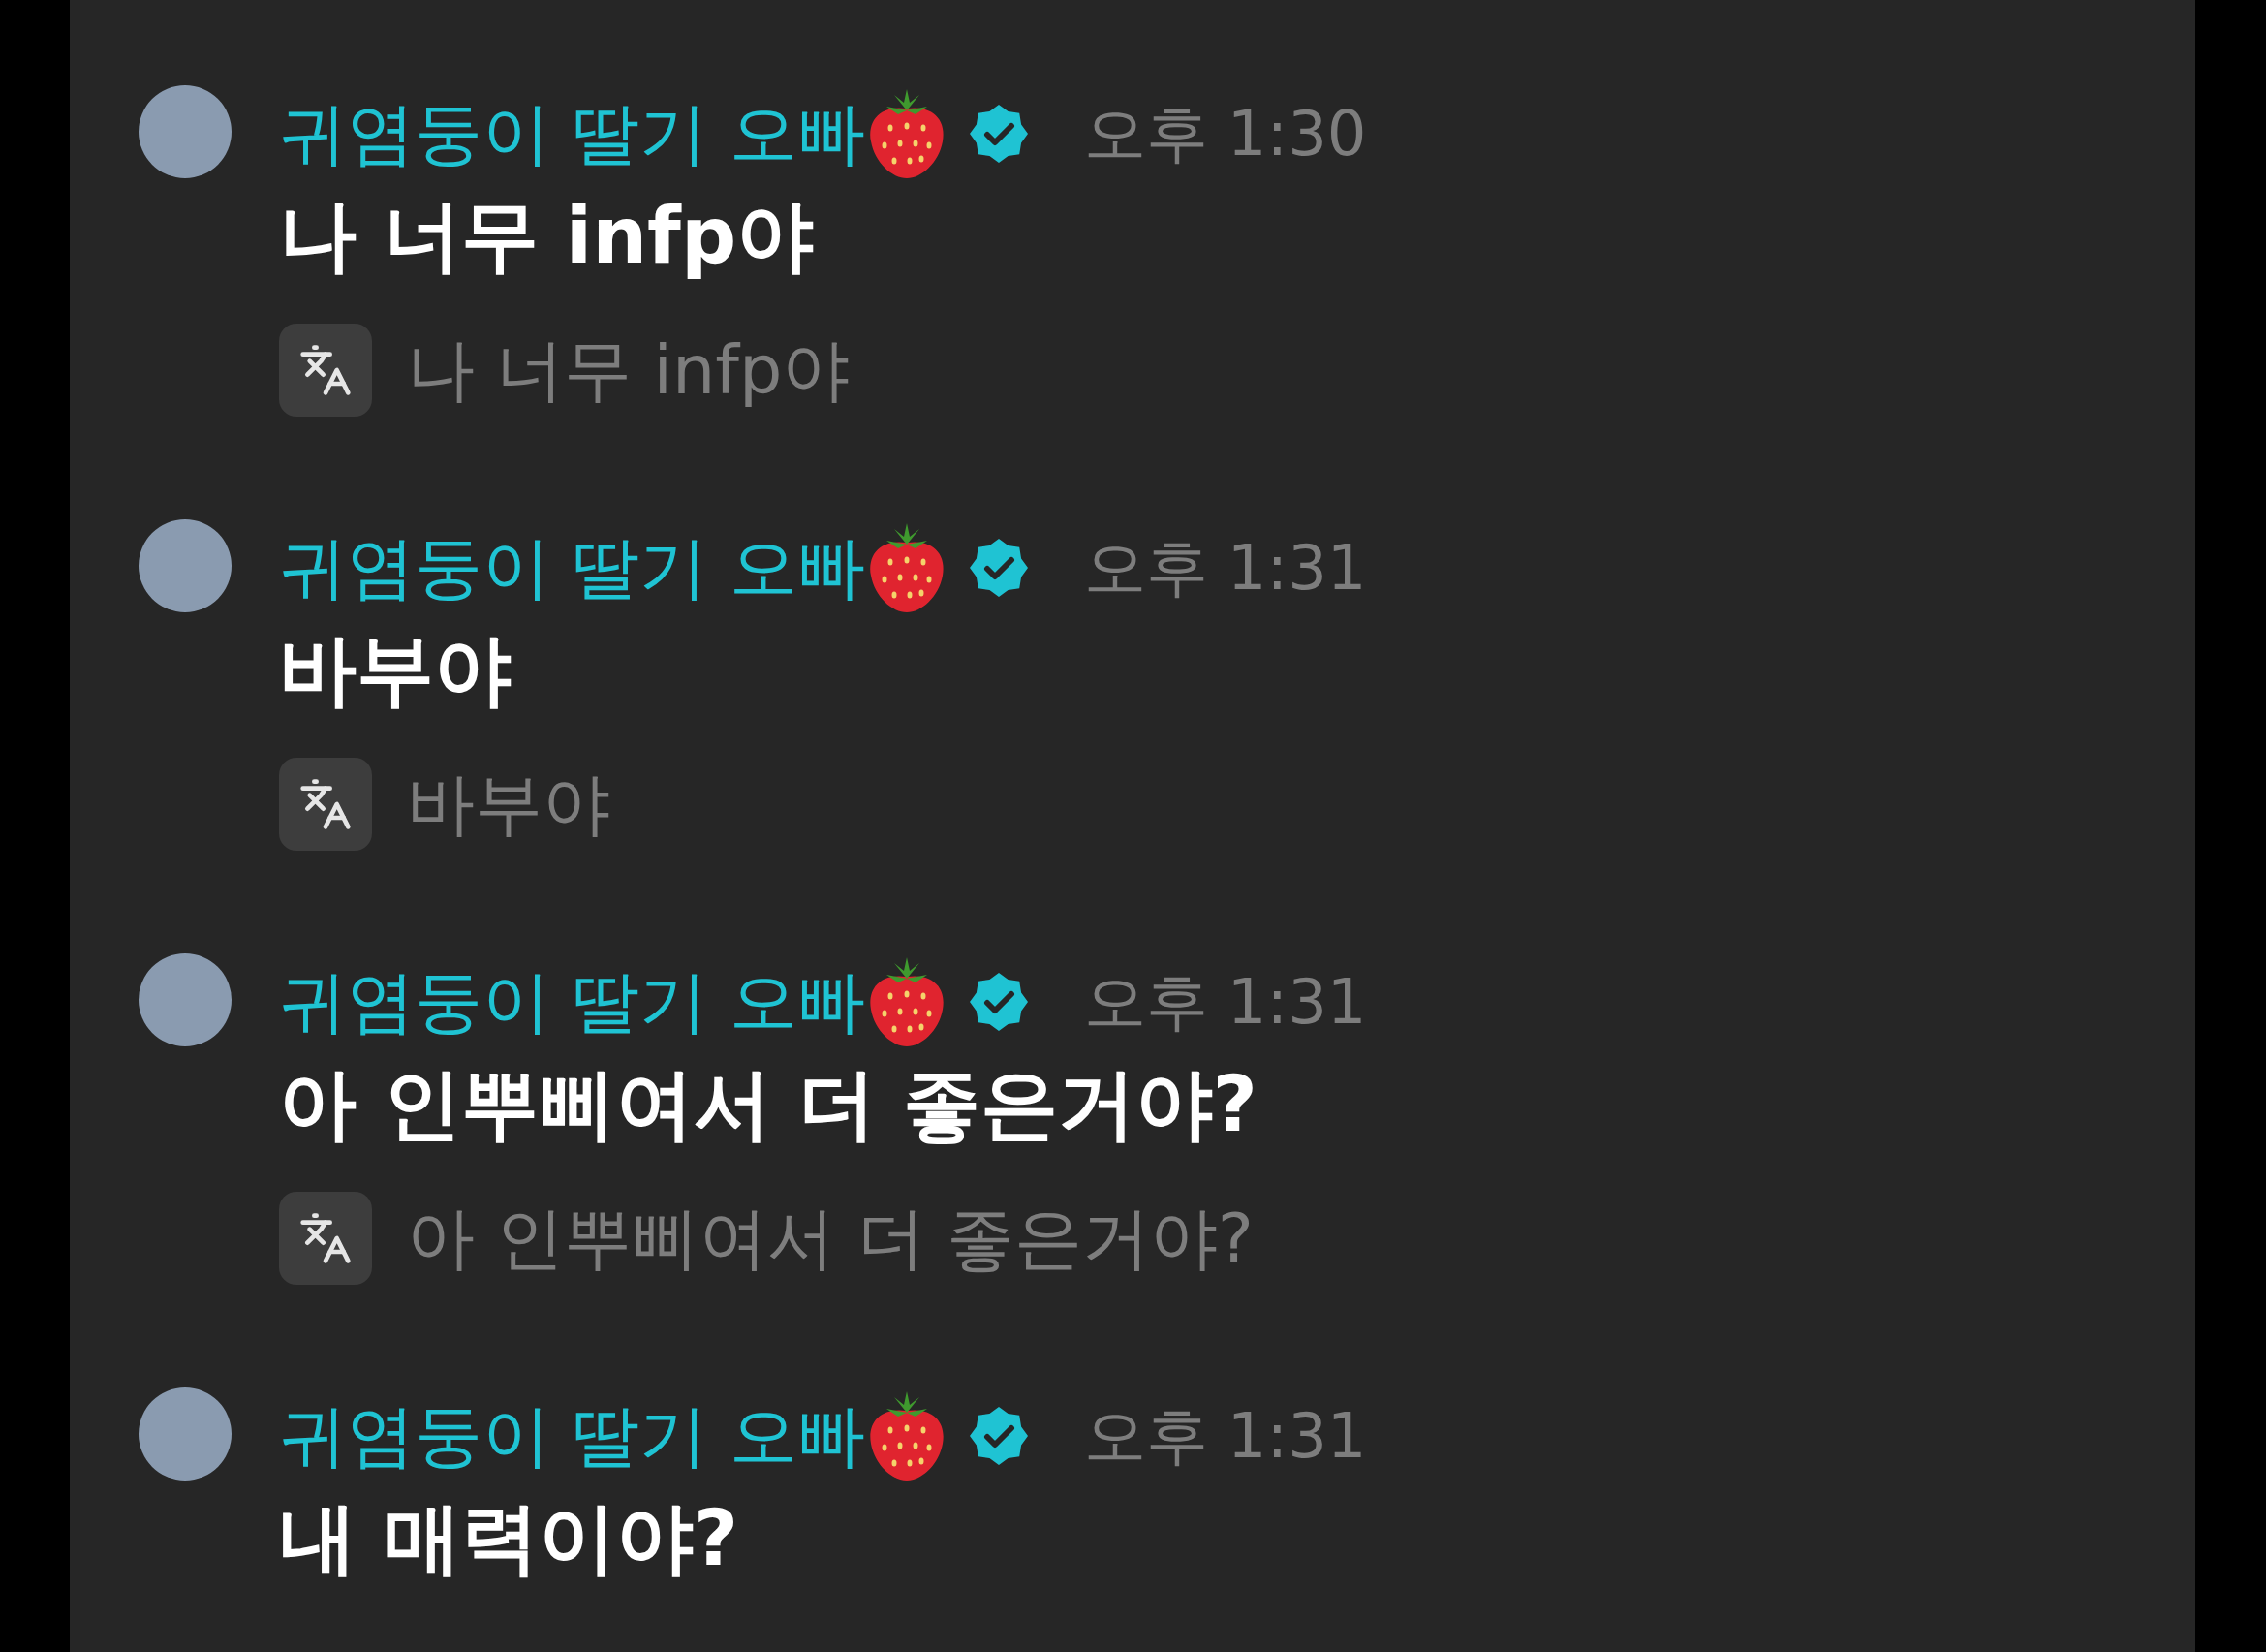 This screenshot has height=1652, width=2266. I want to click on message-text: 아 인뿌삐여서 더 좋은거야?, so click(768, 1104).